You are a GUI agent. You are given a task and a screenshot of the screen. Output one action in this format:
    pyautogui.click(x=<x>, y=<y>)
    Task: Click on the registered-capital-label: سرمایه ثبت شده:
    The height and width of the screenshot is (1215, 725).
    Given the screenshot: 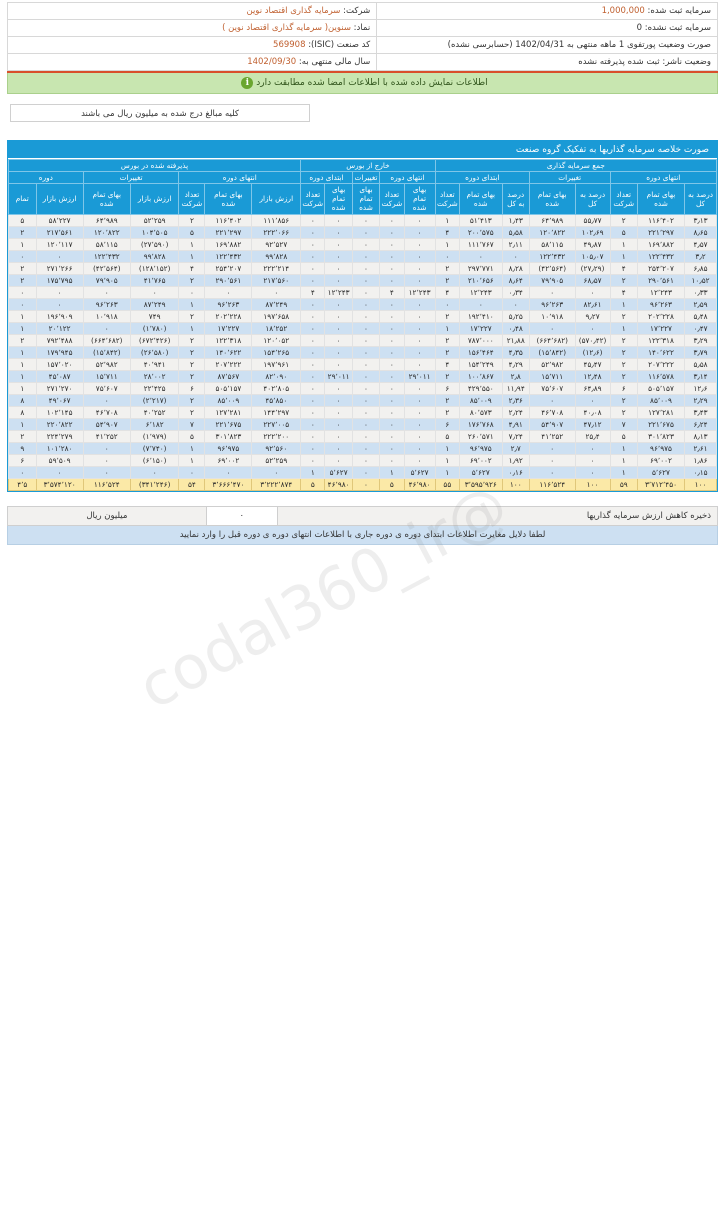 What is the action you would take?
    pyautogui.click(x=679, y=11)
    